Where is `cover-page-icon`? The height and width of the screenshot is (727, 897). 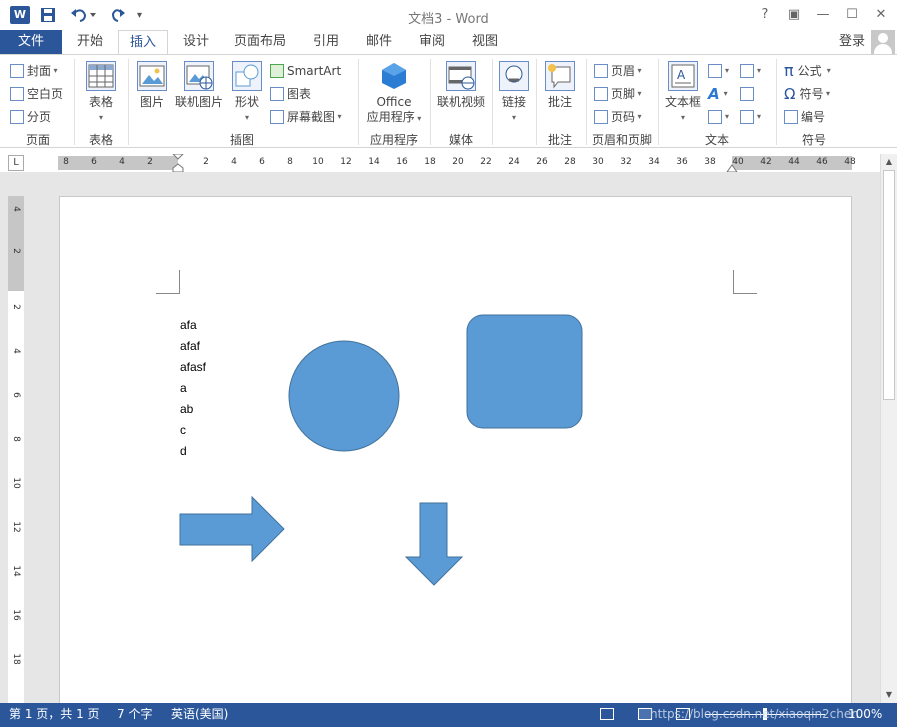
cover-page-icon is located at coordinates (17, 71).